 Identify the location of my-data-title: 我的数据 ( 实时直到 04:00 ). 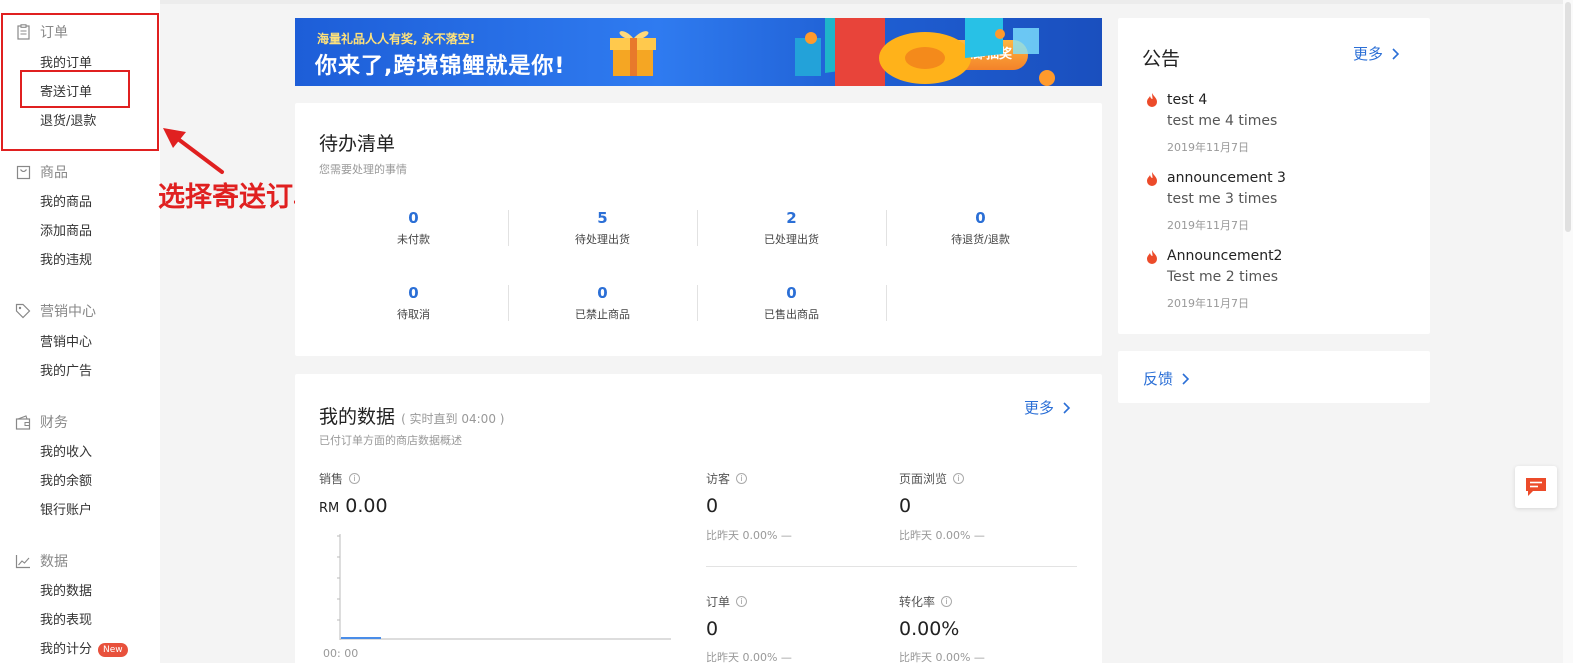
(411, 415).